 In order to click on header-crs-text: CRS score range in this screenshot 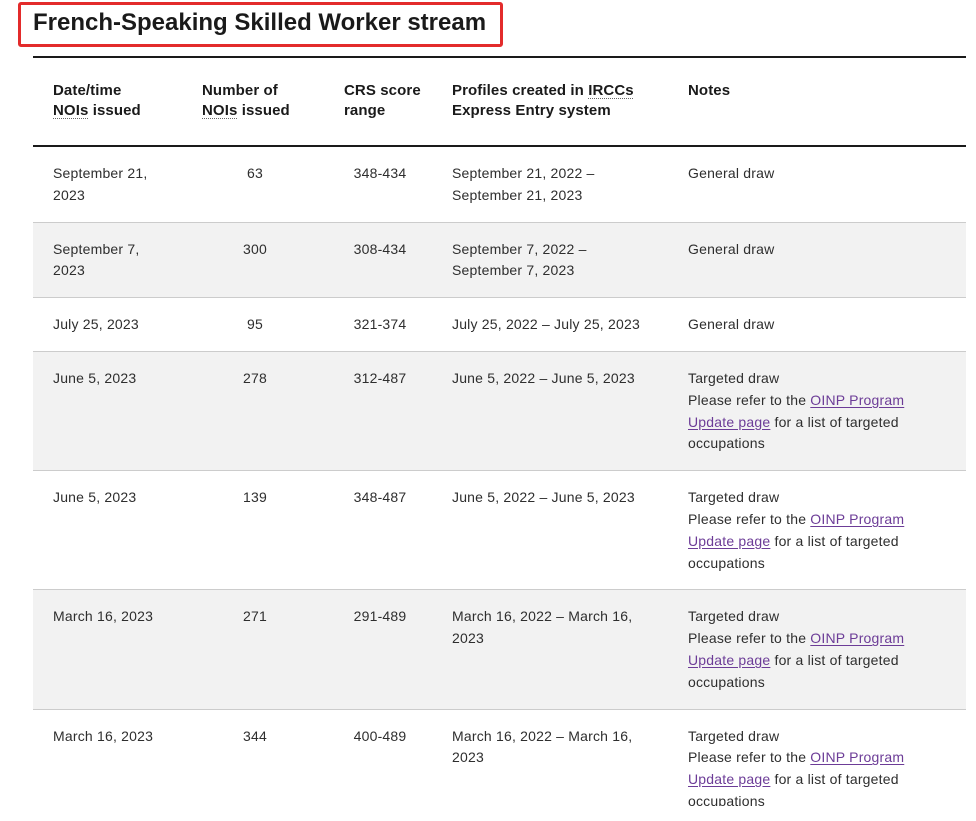, I will do `click(382, 100)`.